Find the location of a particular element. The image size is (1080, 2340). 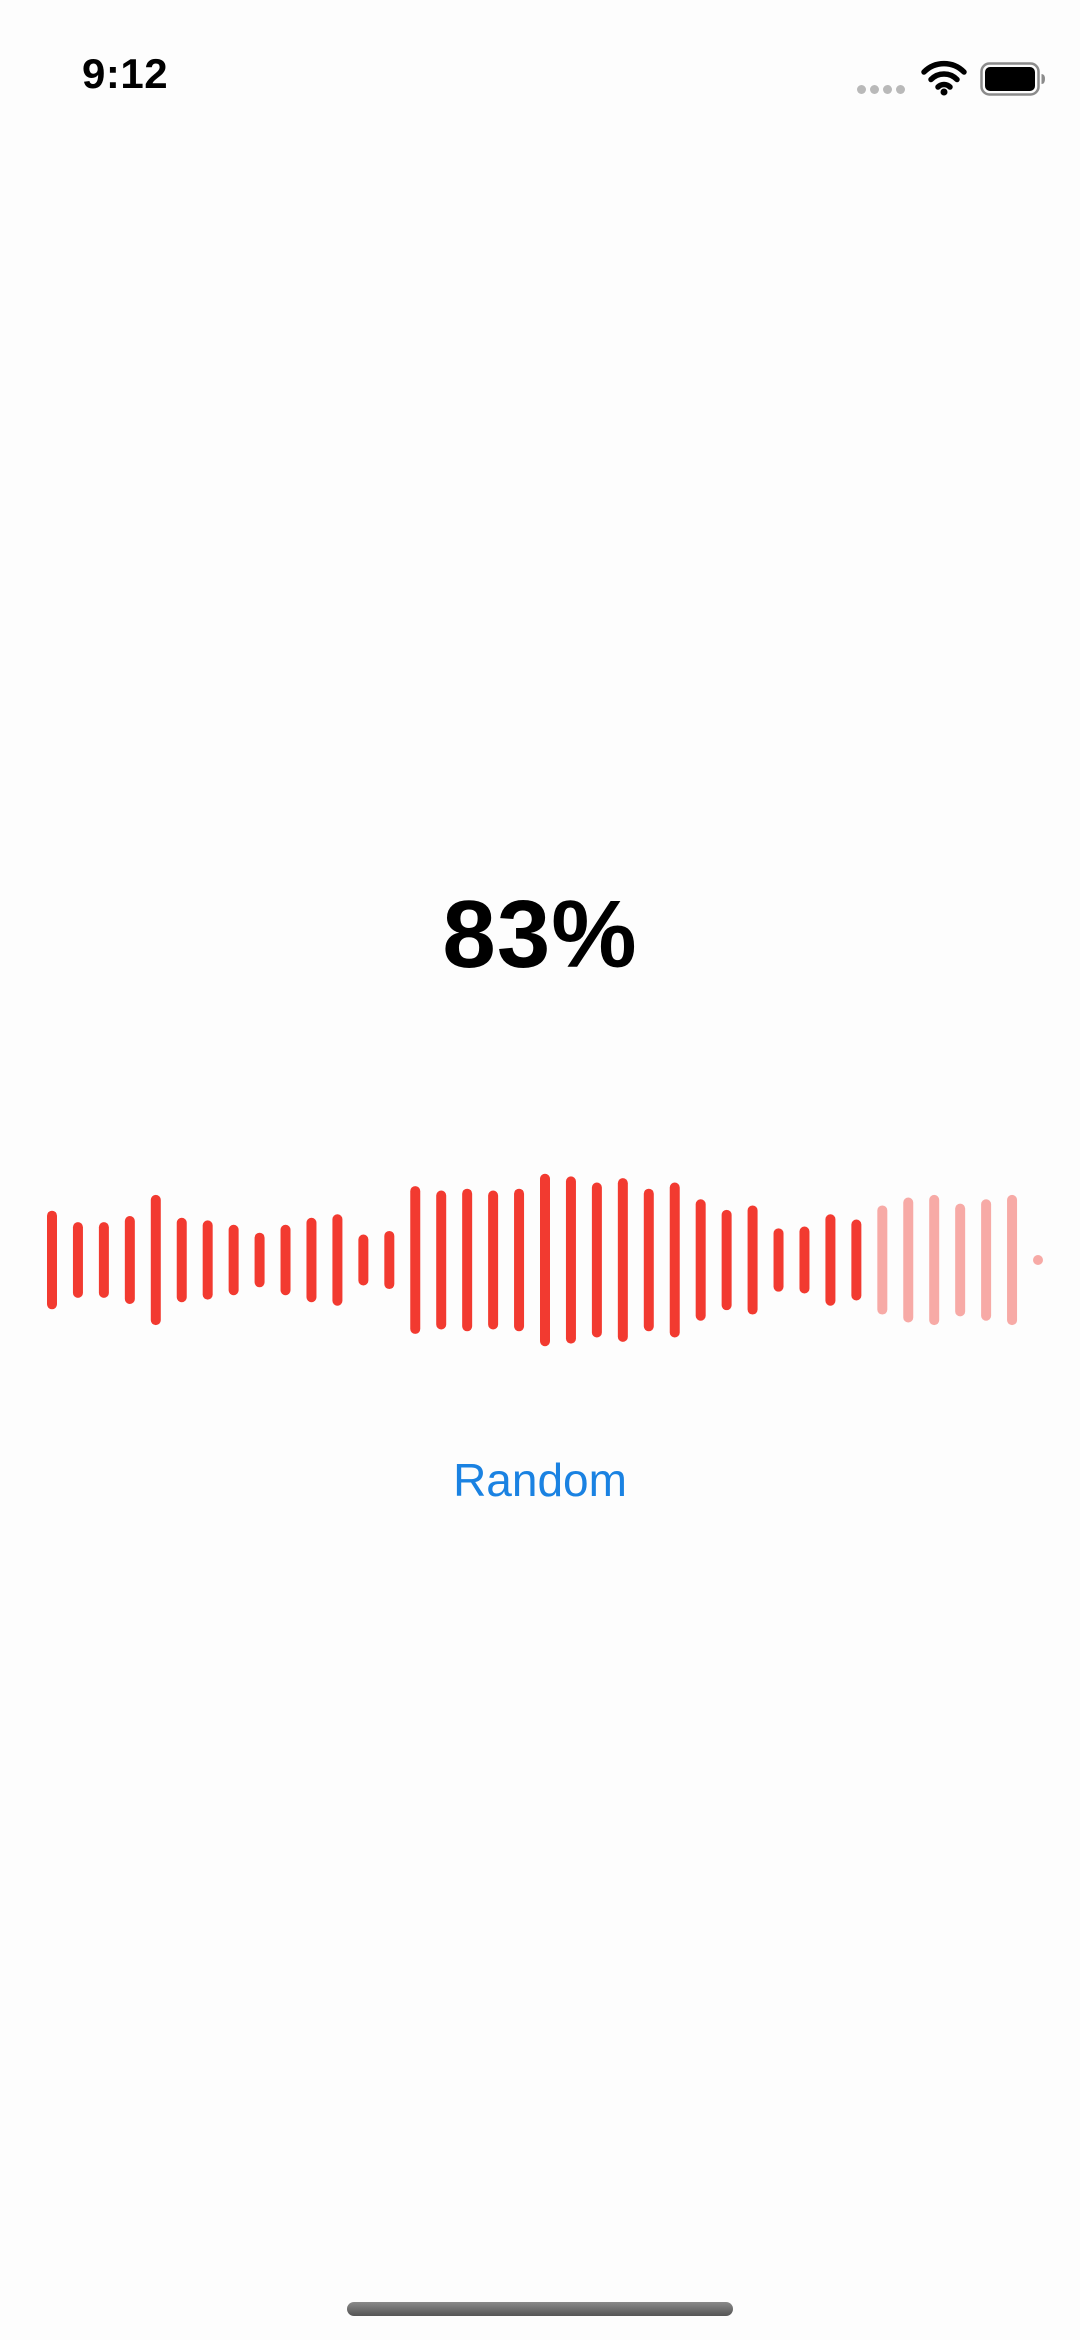

status-bar: 9:12 is located at coordinates (540, 70).